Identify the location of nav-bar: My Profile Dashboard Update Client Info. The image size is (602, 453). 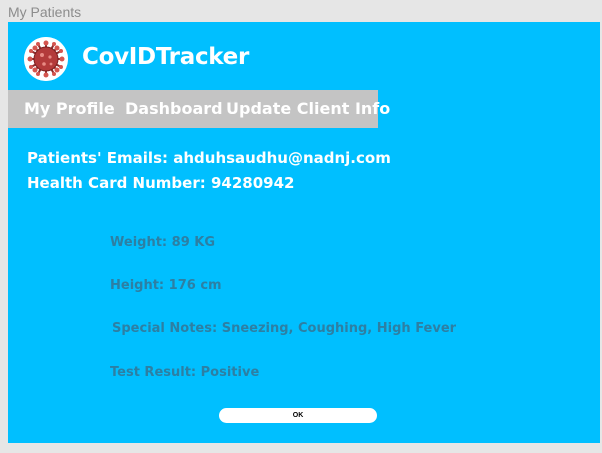
(199, 109).